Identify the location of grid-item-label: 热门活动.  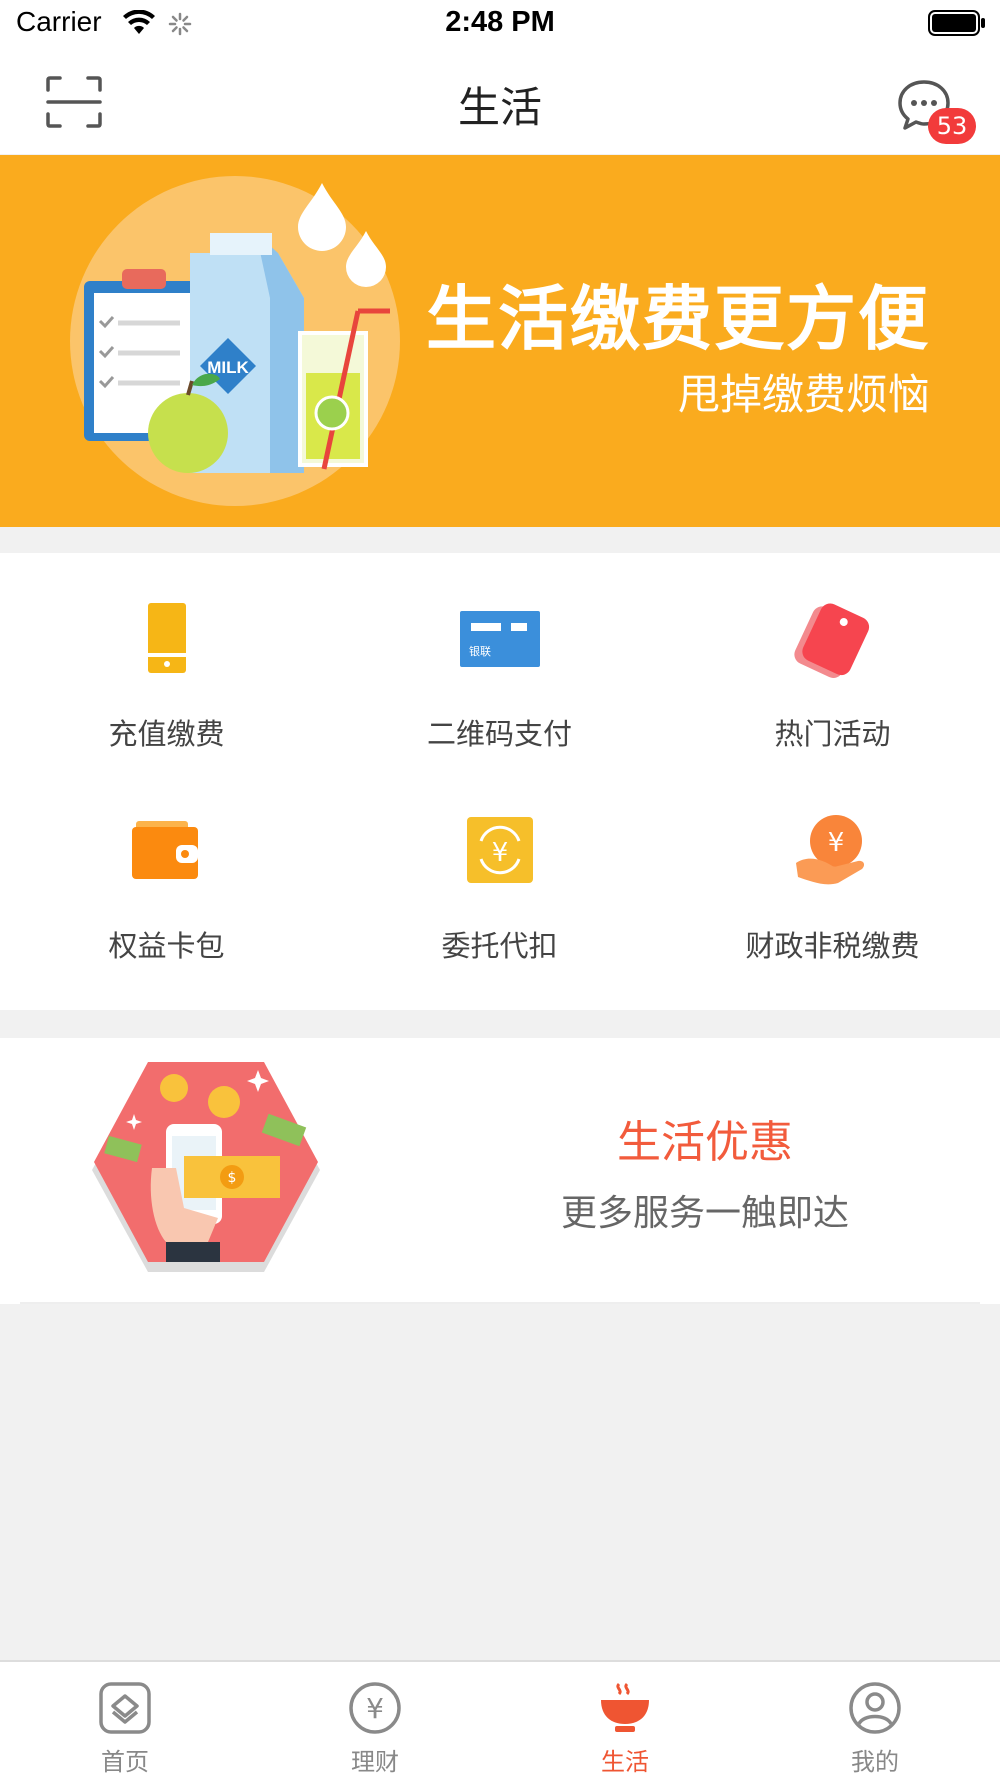
(832, 734).